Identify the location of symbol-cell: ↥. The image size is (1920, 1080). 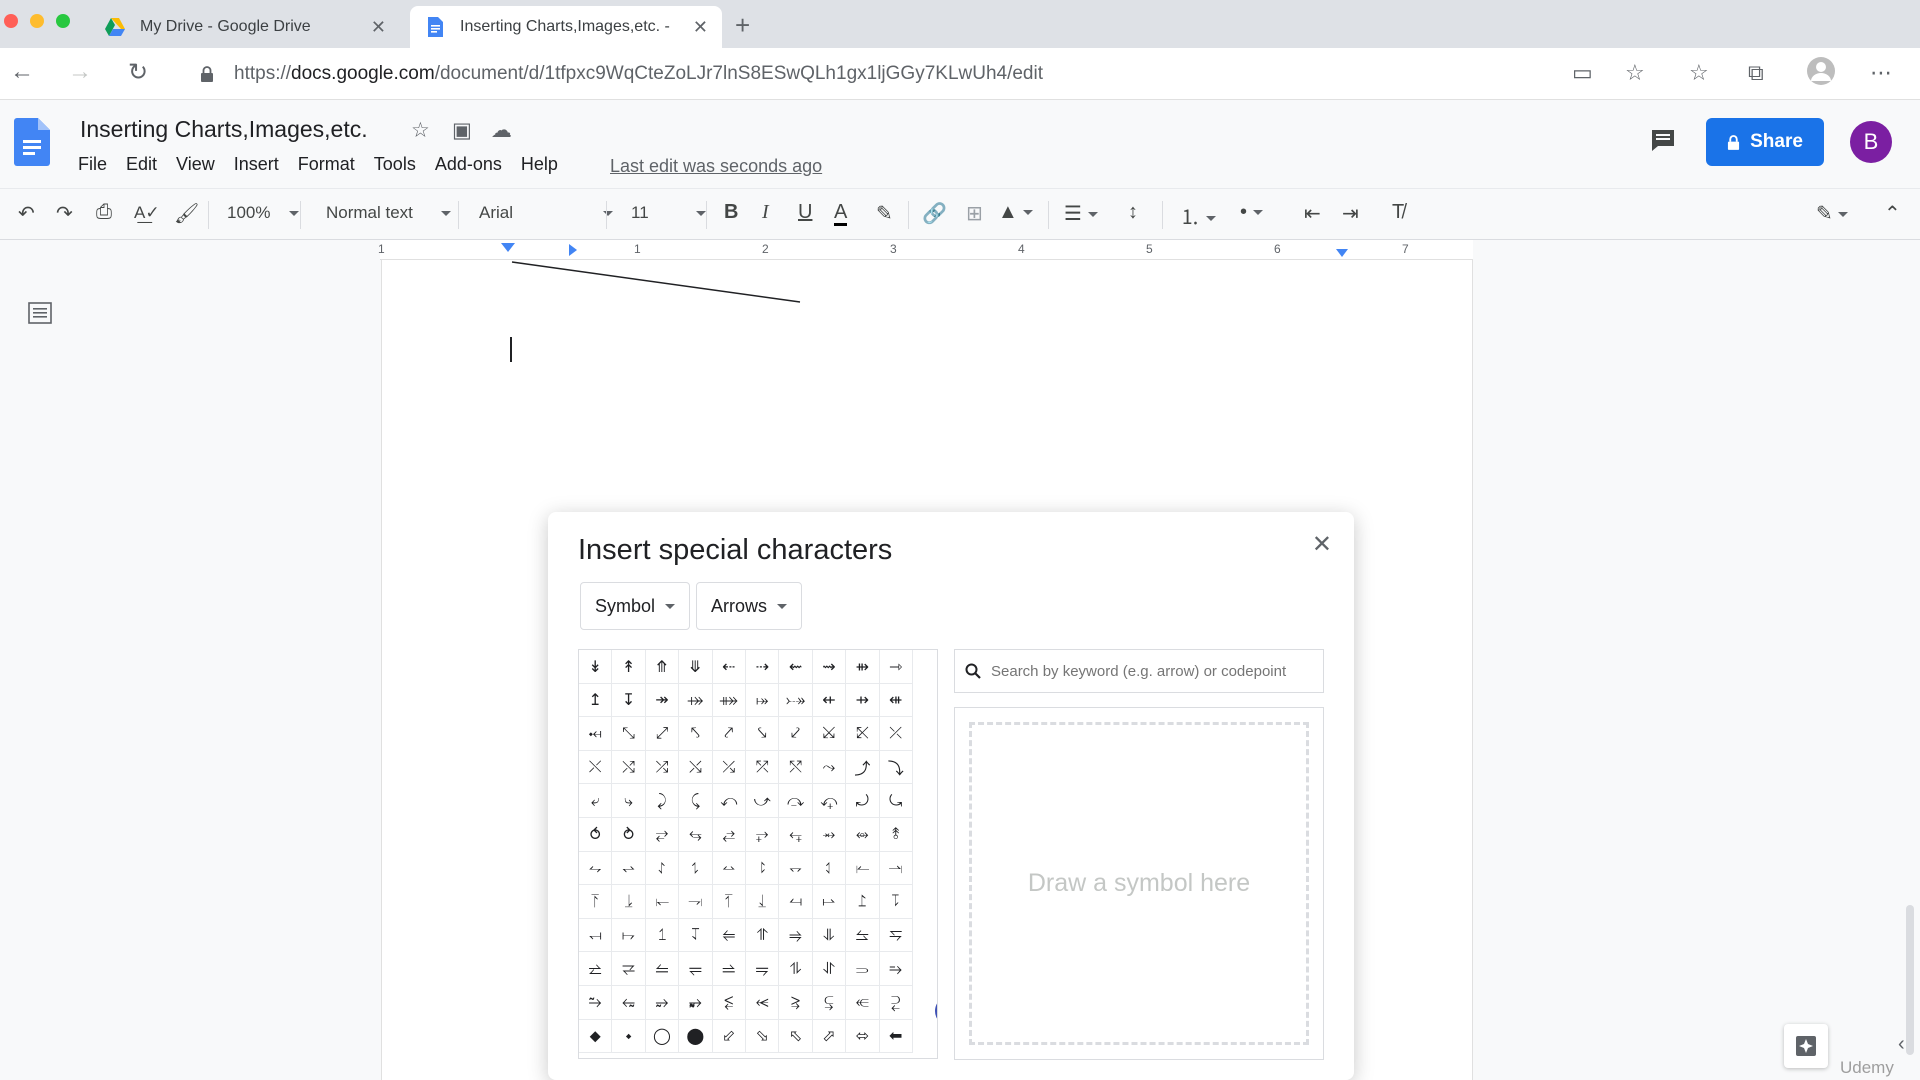
(596, 700).